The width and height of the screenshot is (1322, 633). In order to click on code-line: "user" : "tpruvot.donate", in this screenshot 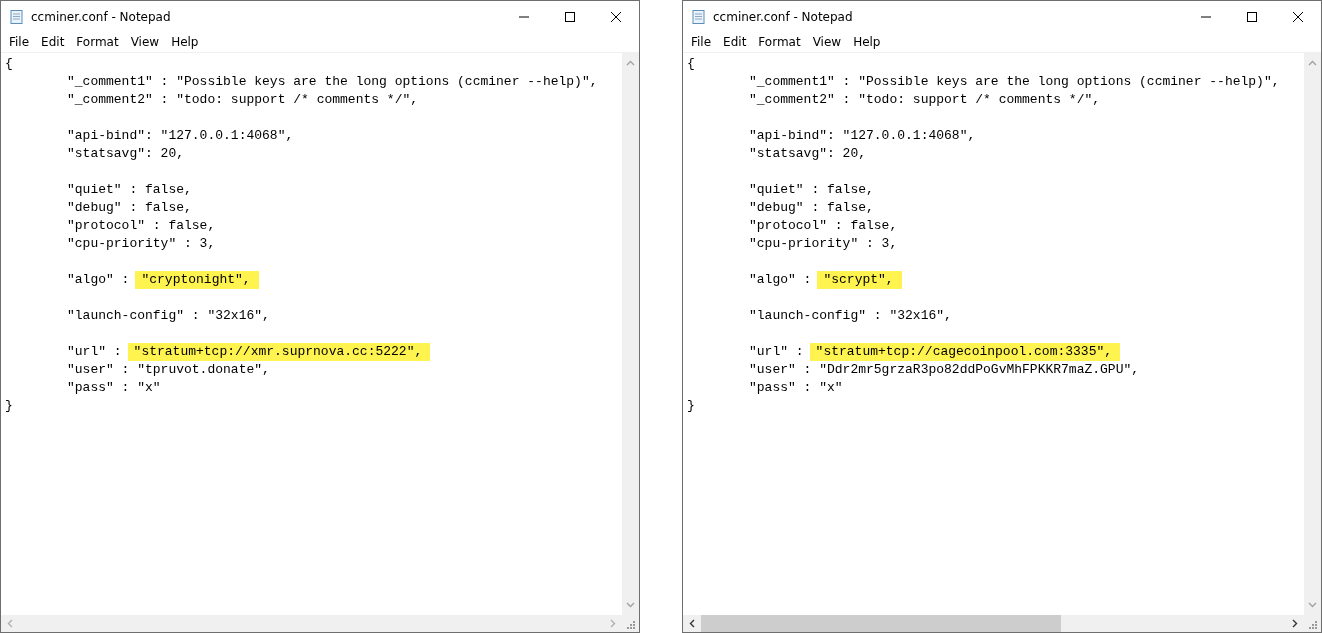, I will do `click(168, 369)`.